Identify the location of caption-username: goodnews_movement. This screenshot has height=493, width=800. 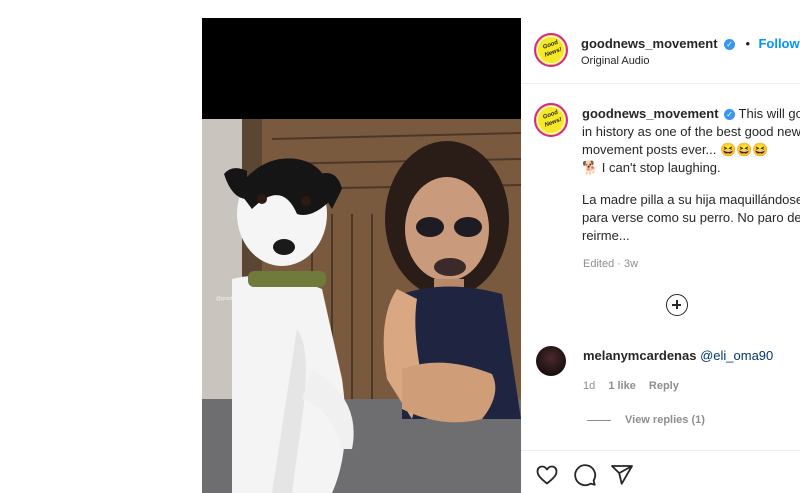
(650, 113).